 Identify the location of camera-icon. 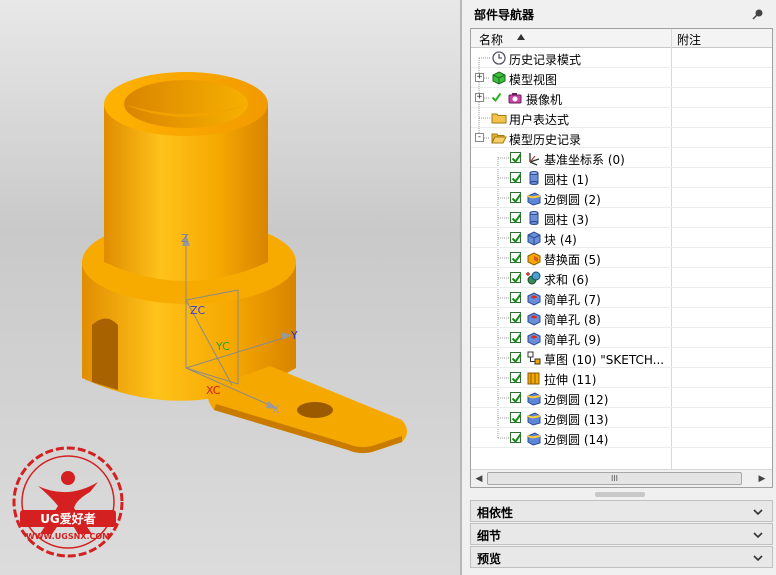
(515, 98).